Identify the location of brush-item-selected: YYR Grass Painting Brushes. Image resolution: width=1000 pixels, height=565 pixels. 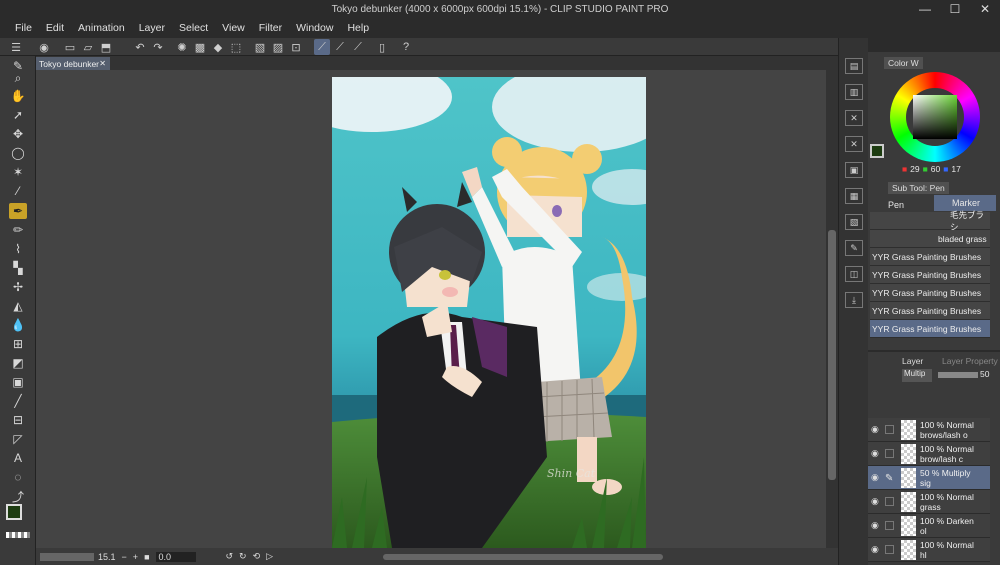
(930, 329).